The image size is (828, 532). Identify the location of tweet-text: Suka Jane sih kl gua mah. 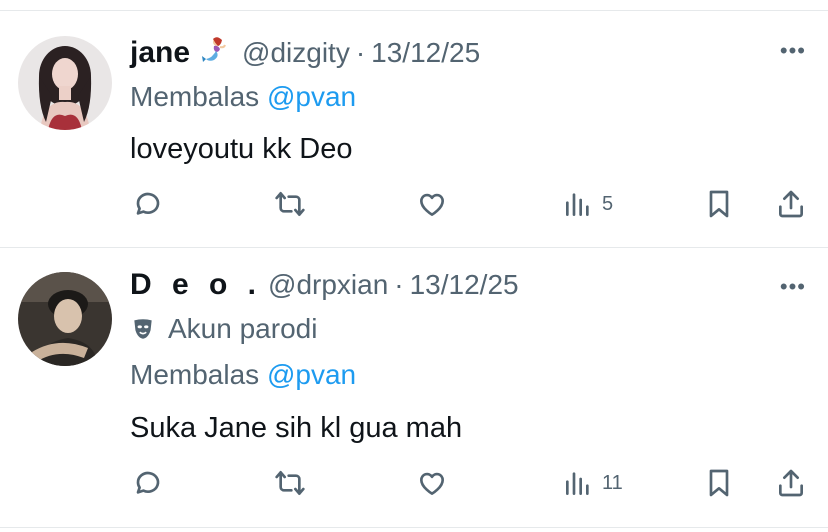
(296, 428).